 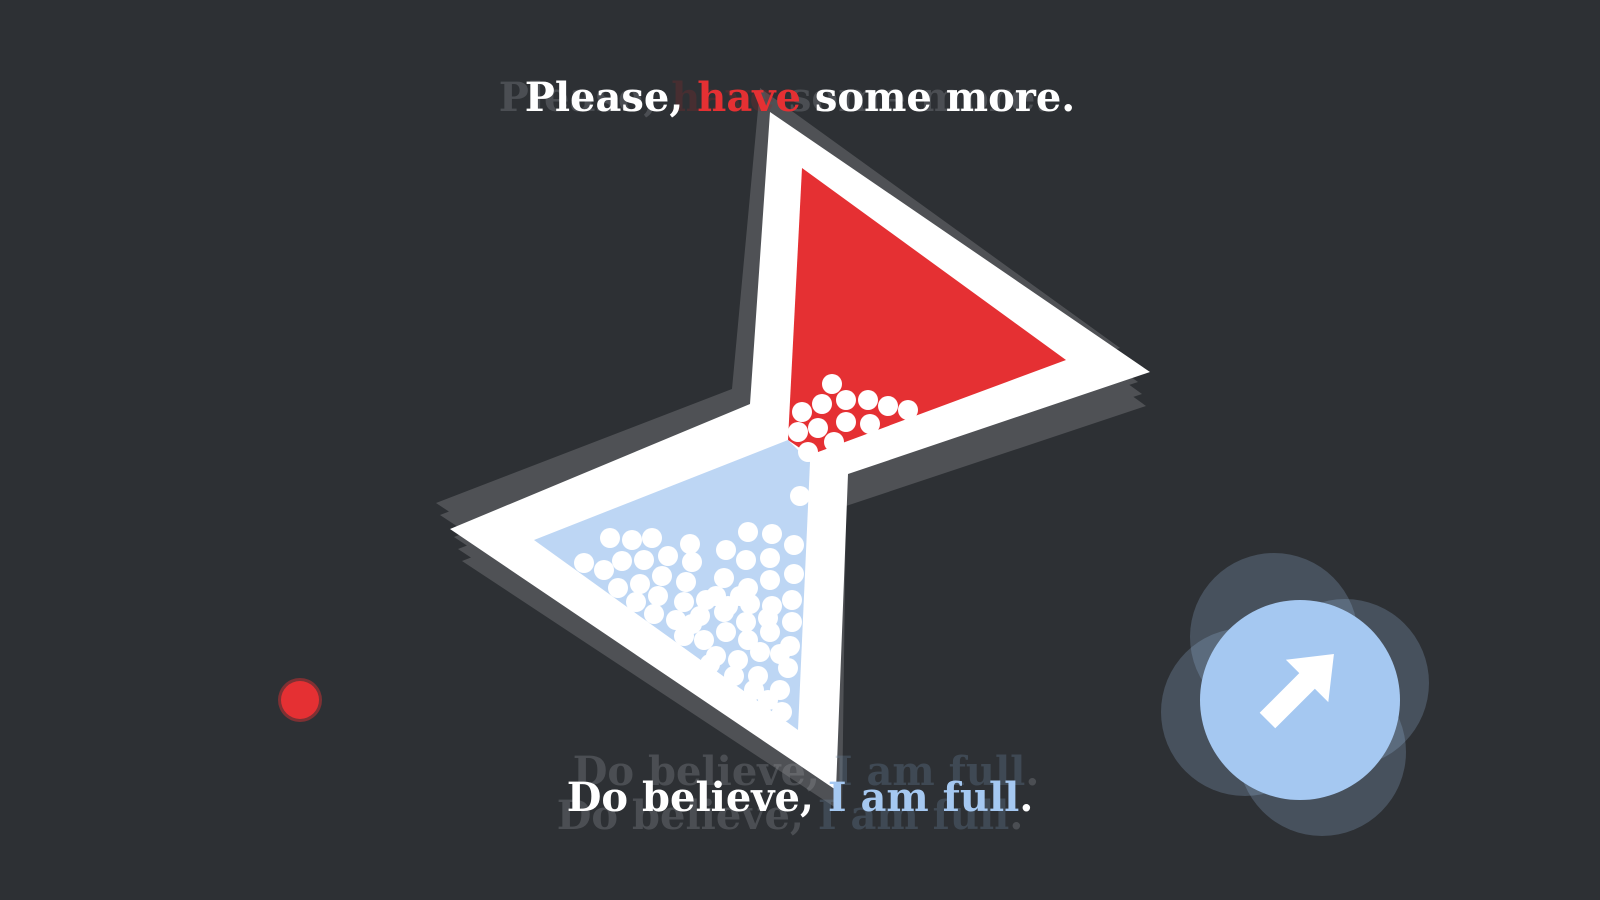 I want to click on bottom-caption-part3: ., so click(x=1026, y=797).